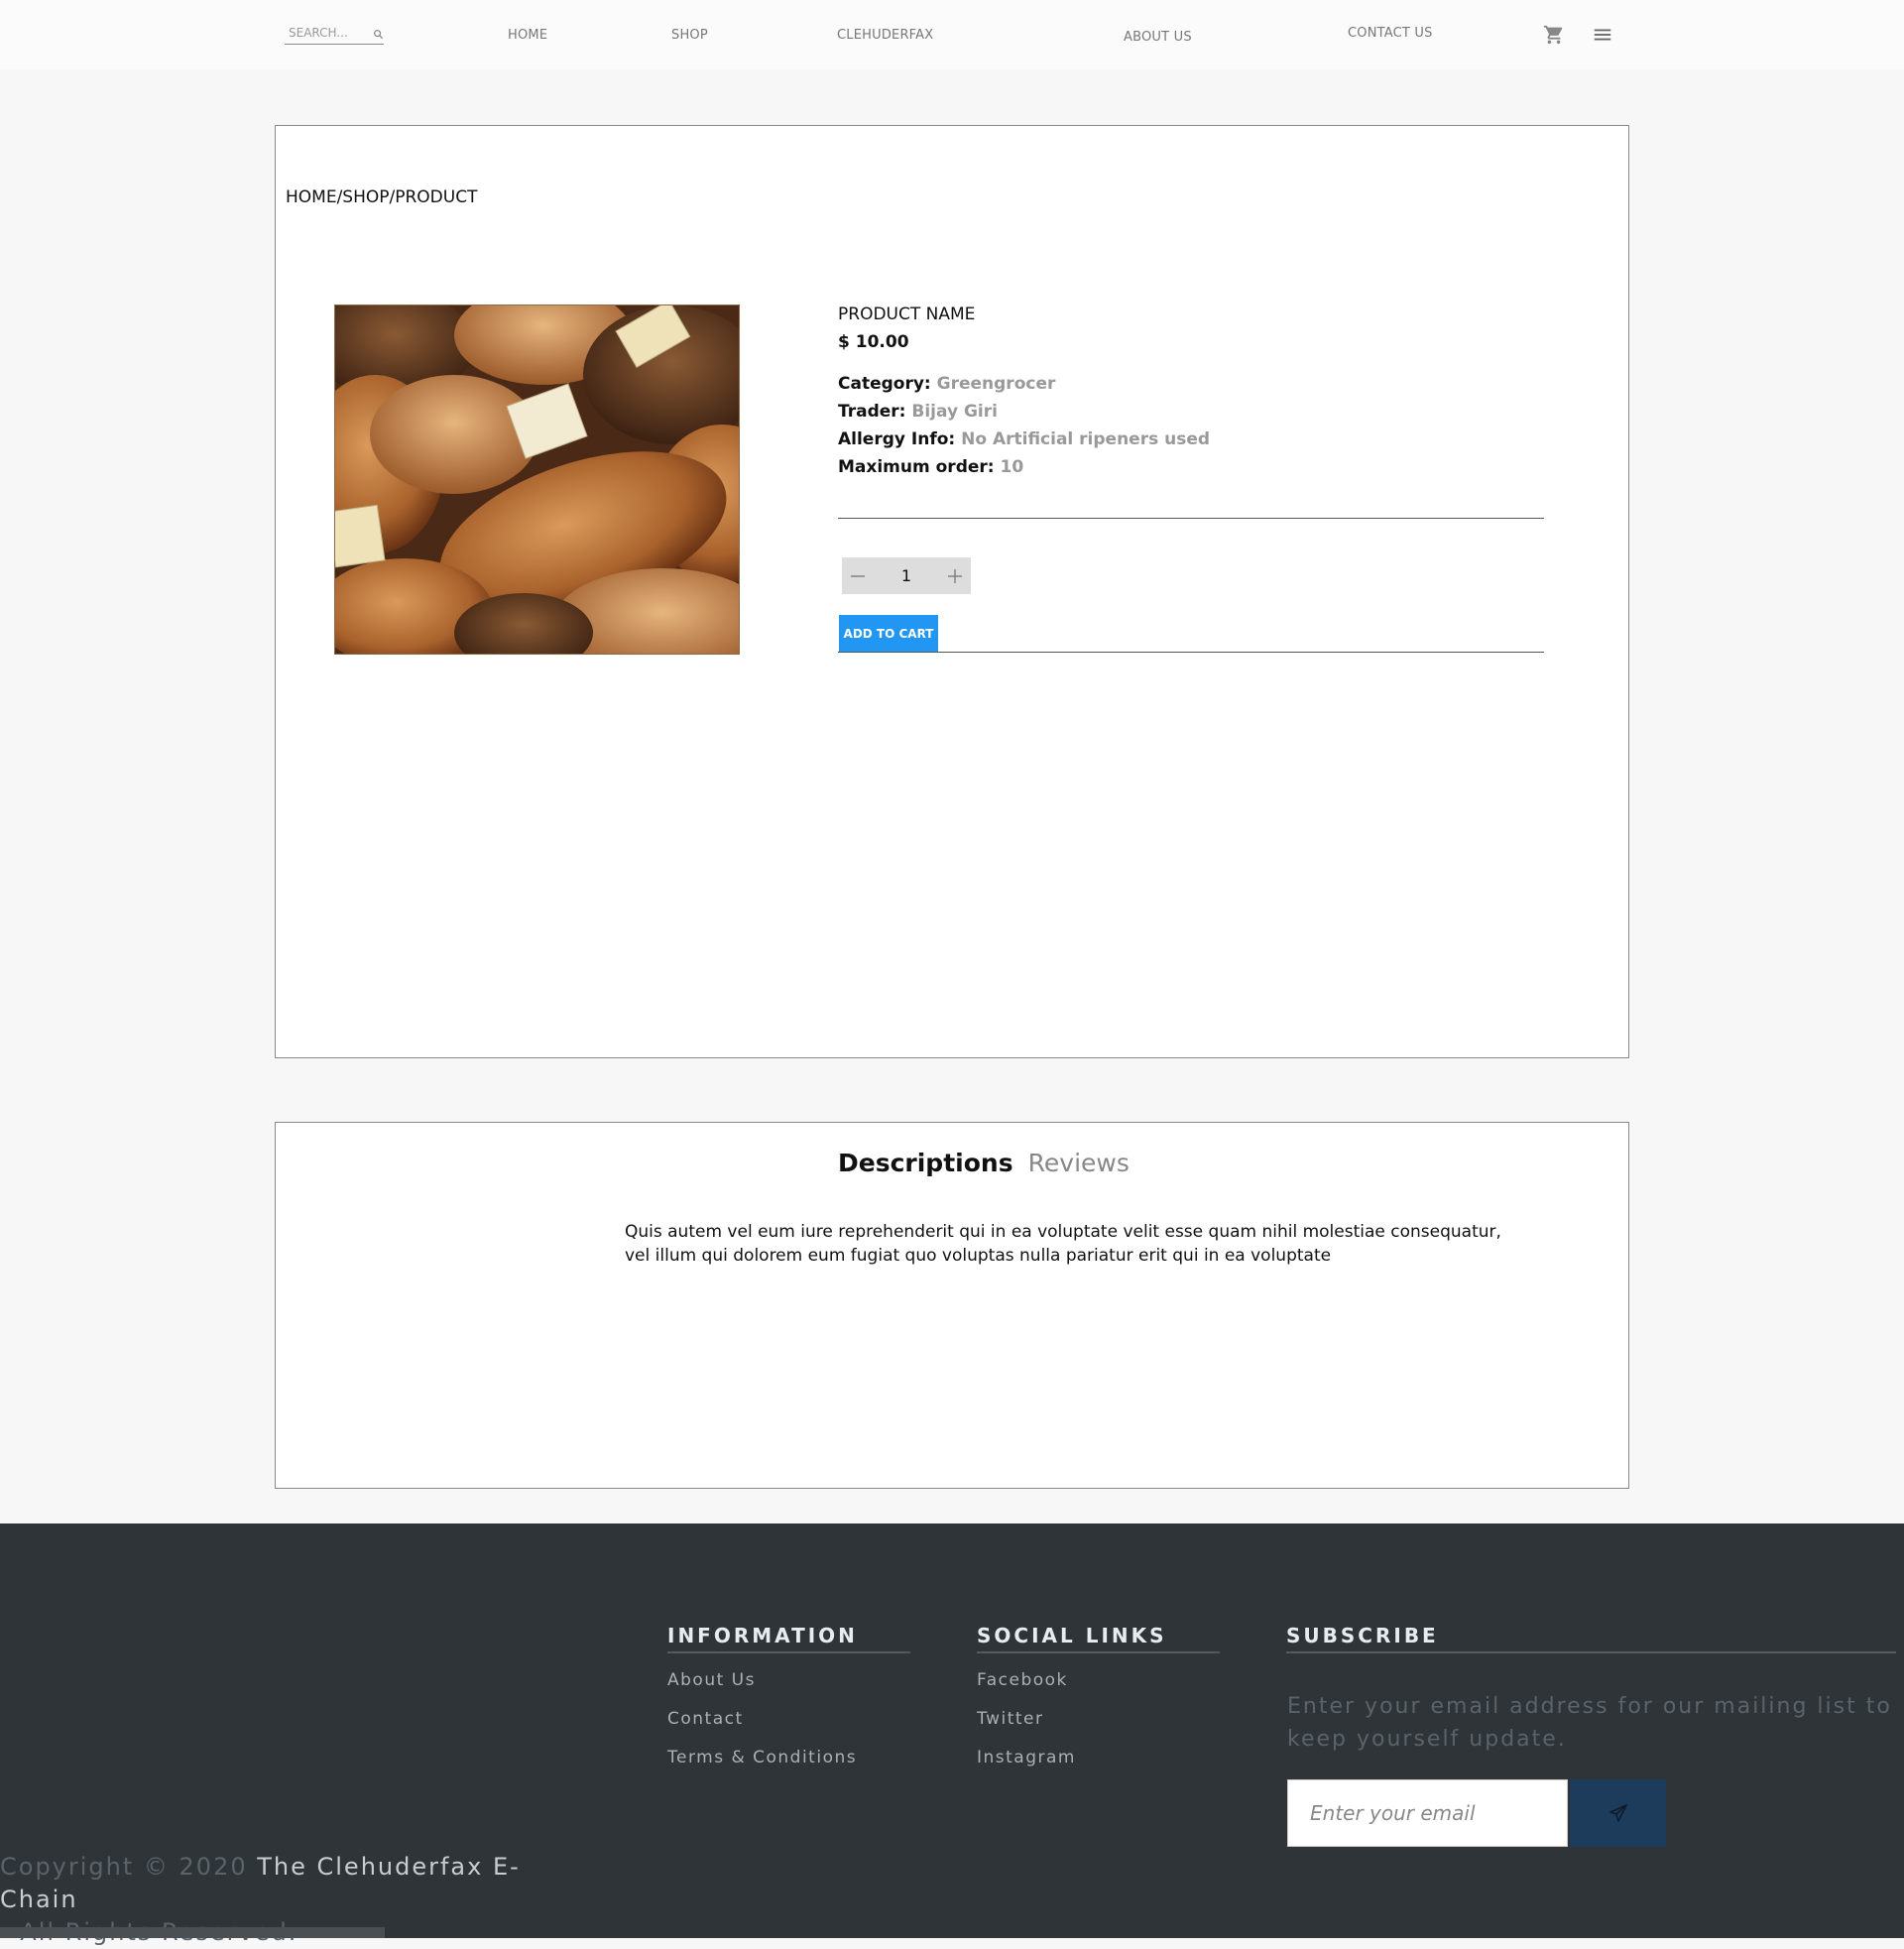 Image resolution: width=1904 pixels, height=1949 pixels. I want to click on product-image, so click(537, 480).